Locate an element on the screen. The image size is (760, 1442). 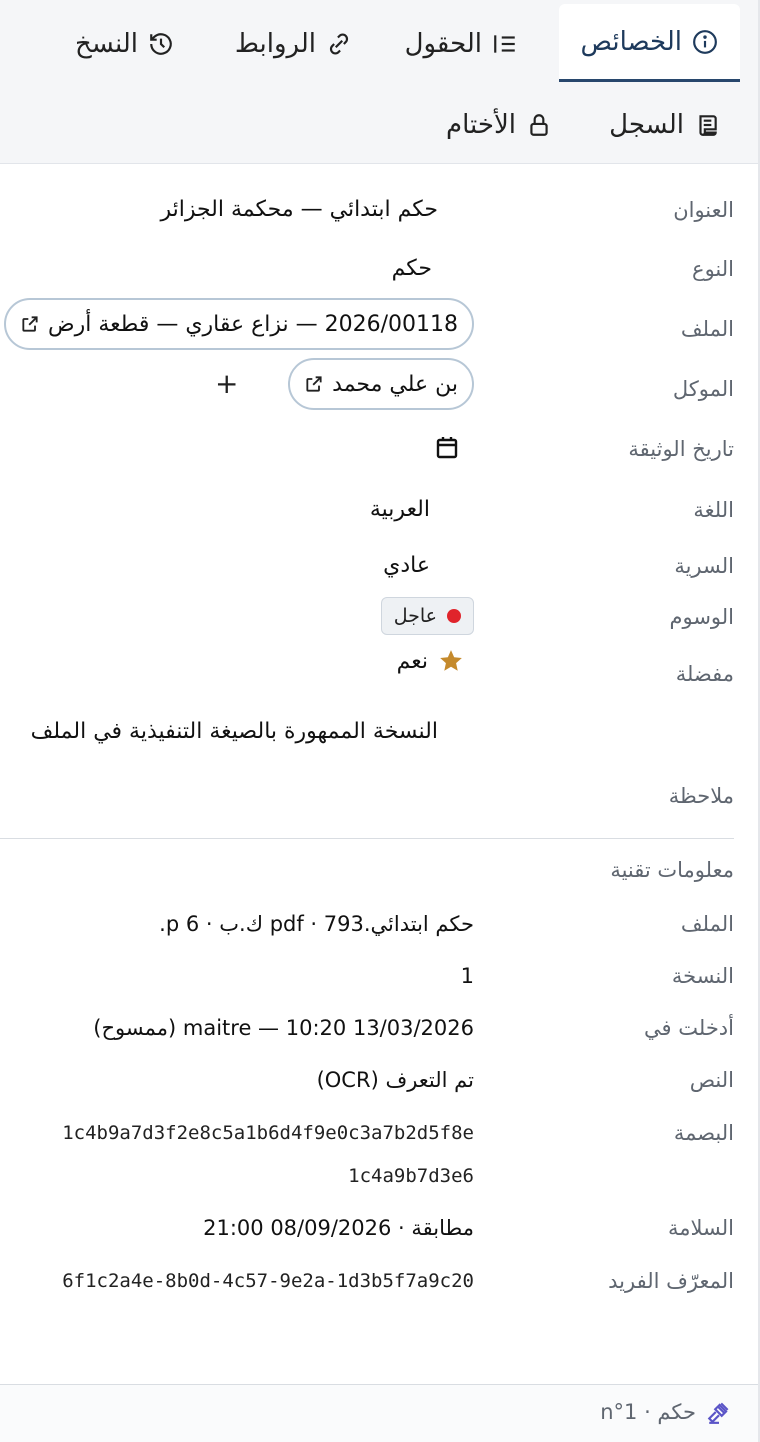
footer-label: حكم · n°1 is located at coordinates (666, 1412).